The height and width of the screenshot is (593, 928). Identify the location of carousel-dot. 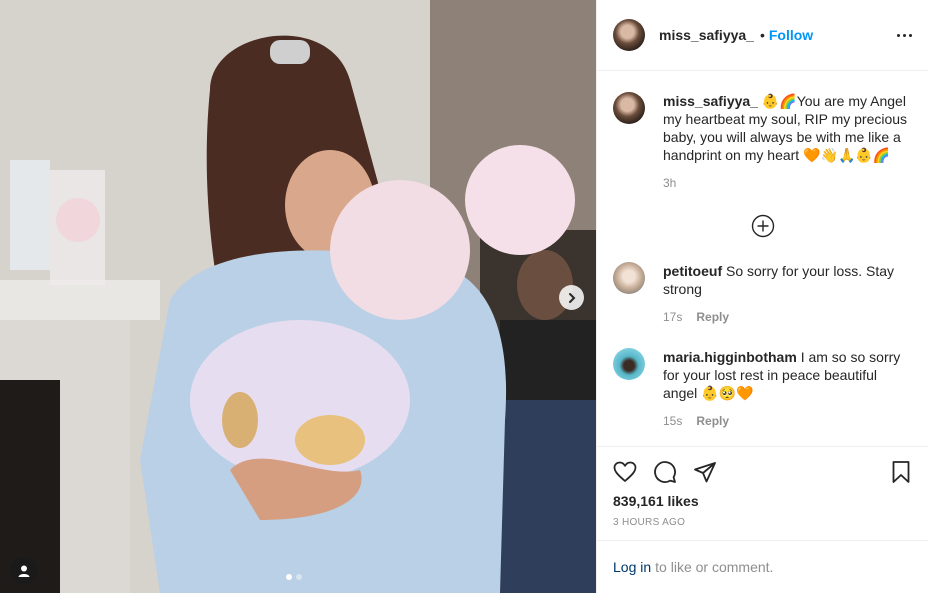
(299, 577).